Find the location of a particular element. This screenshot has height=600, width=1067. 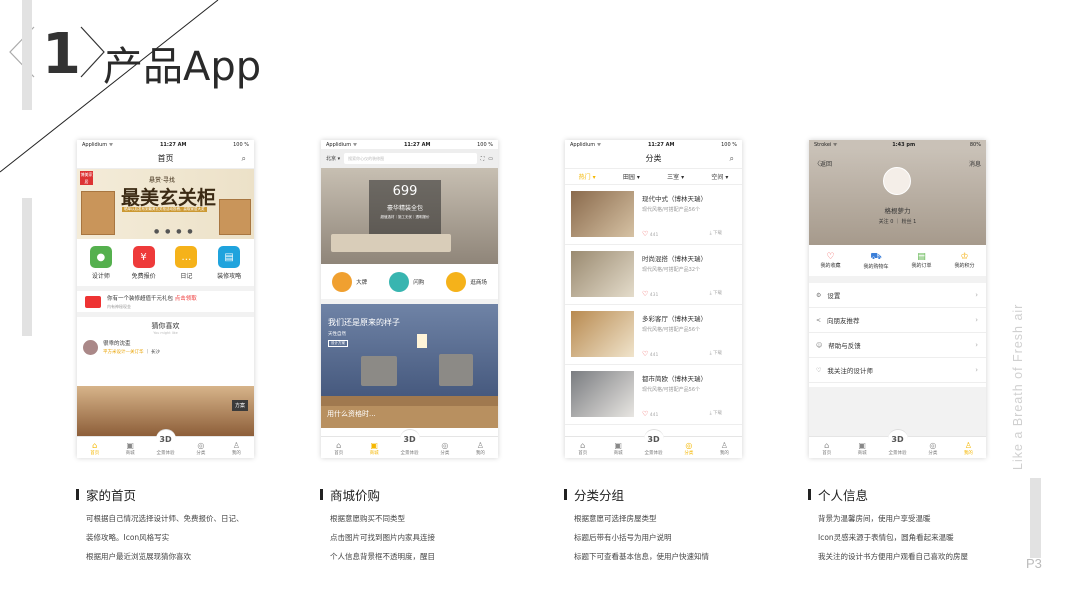

brand-label: 博美家居 is located at coordinates (86, 178).